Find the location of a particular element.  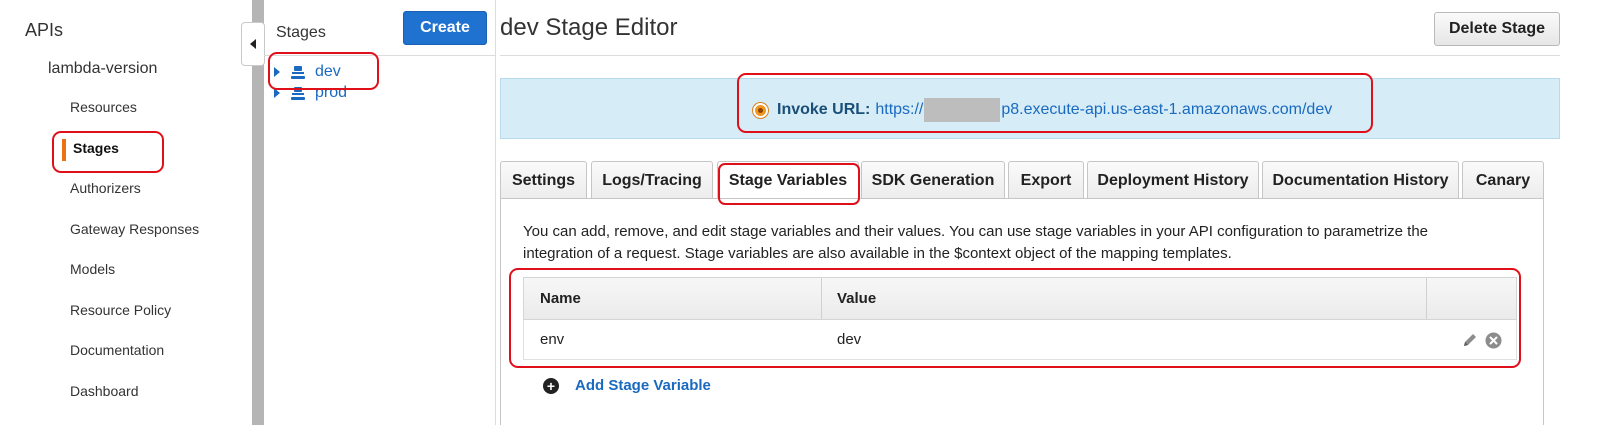

tab-documentation-history: Documentation History is located at coordinates (1360, 180).